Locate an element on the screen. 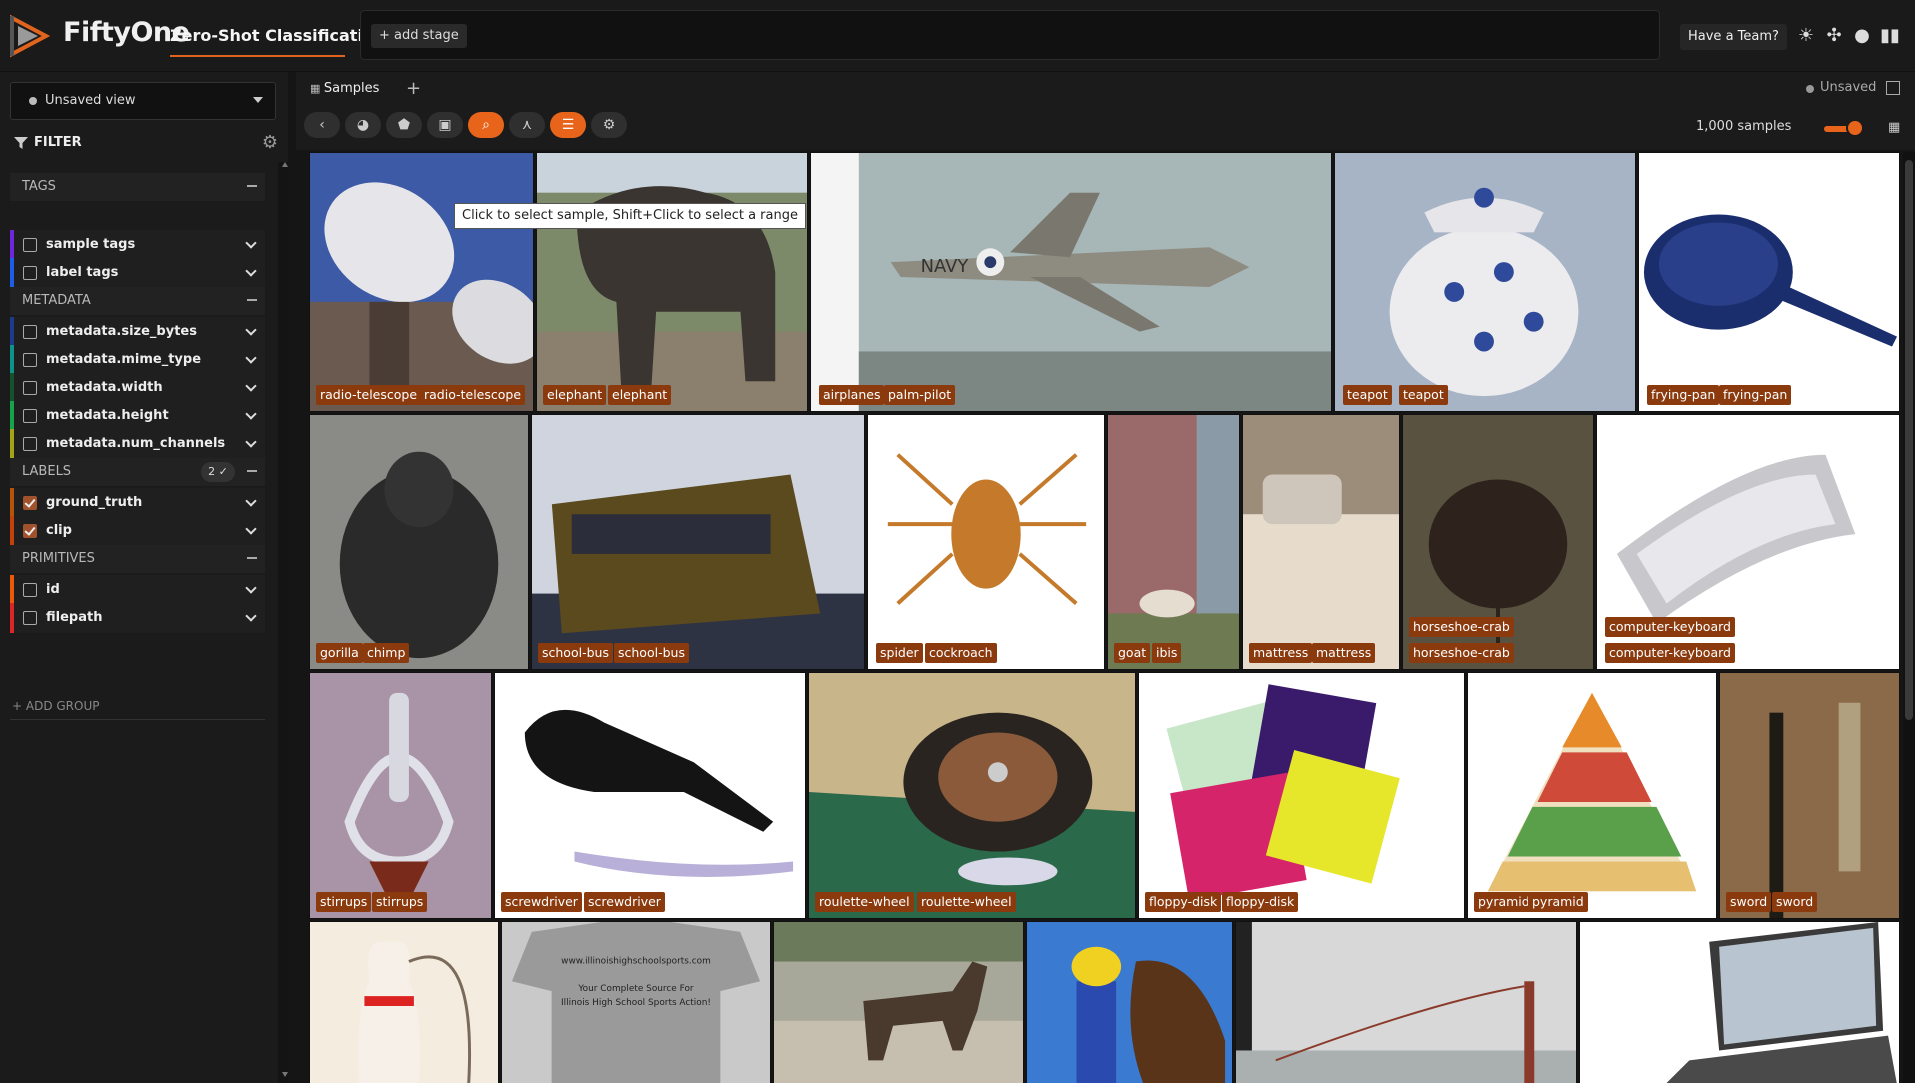 Image resolution: width=1915 pixels, height=1083 pixels. sample-tile: sword sword is located at coordinates (1809, 795).